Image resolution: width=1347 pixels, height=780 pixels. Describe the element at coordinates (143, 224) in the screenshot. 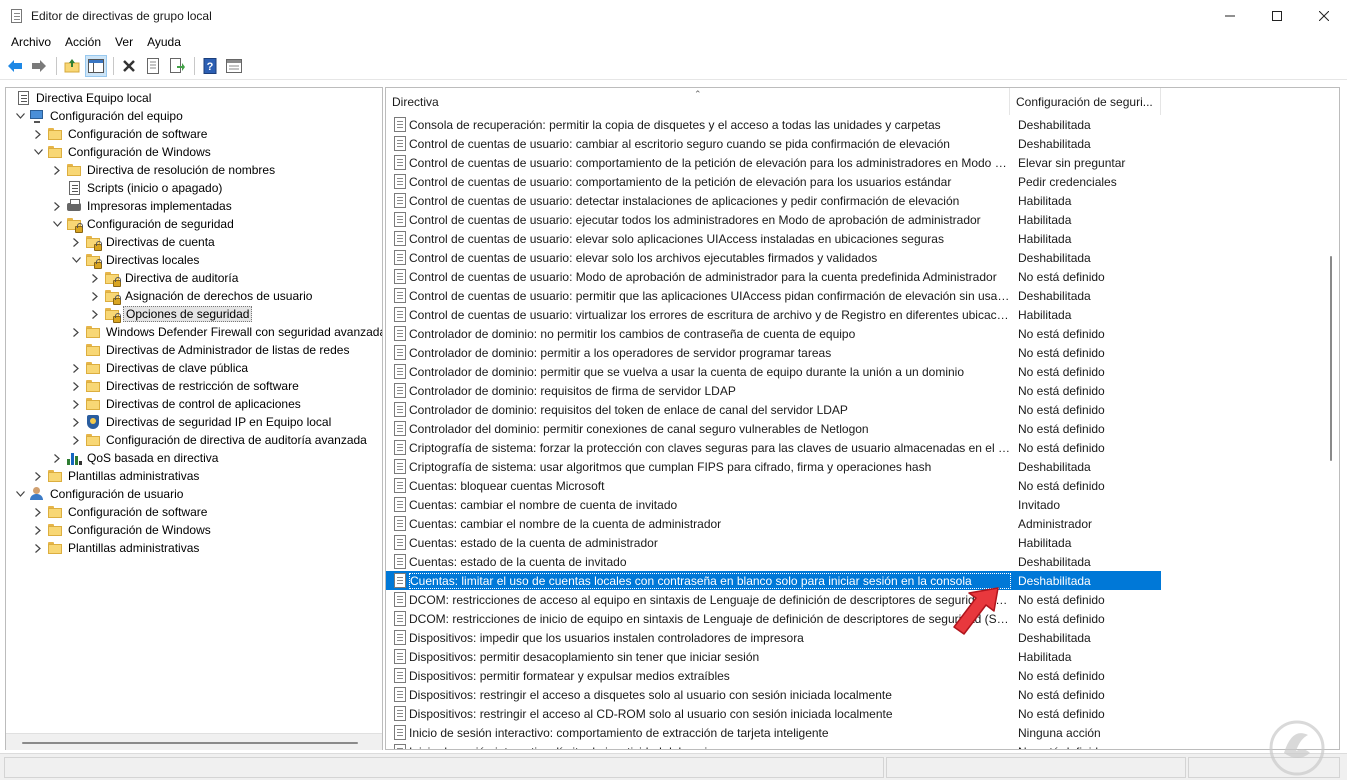

I see `tree-item-configuracion-de-seguridad: Configuración de seguridad` at that location.